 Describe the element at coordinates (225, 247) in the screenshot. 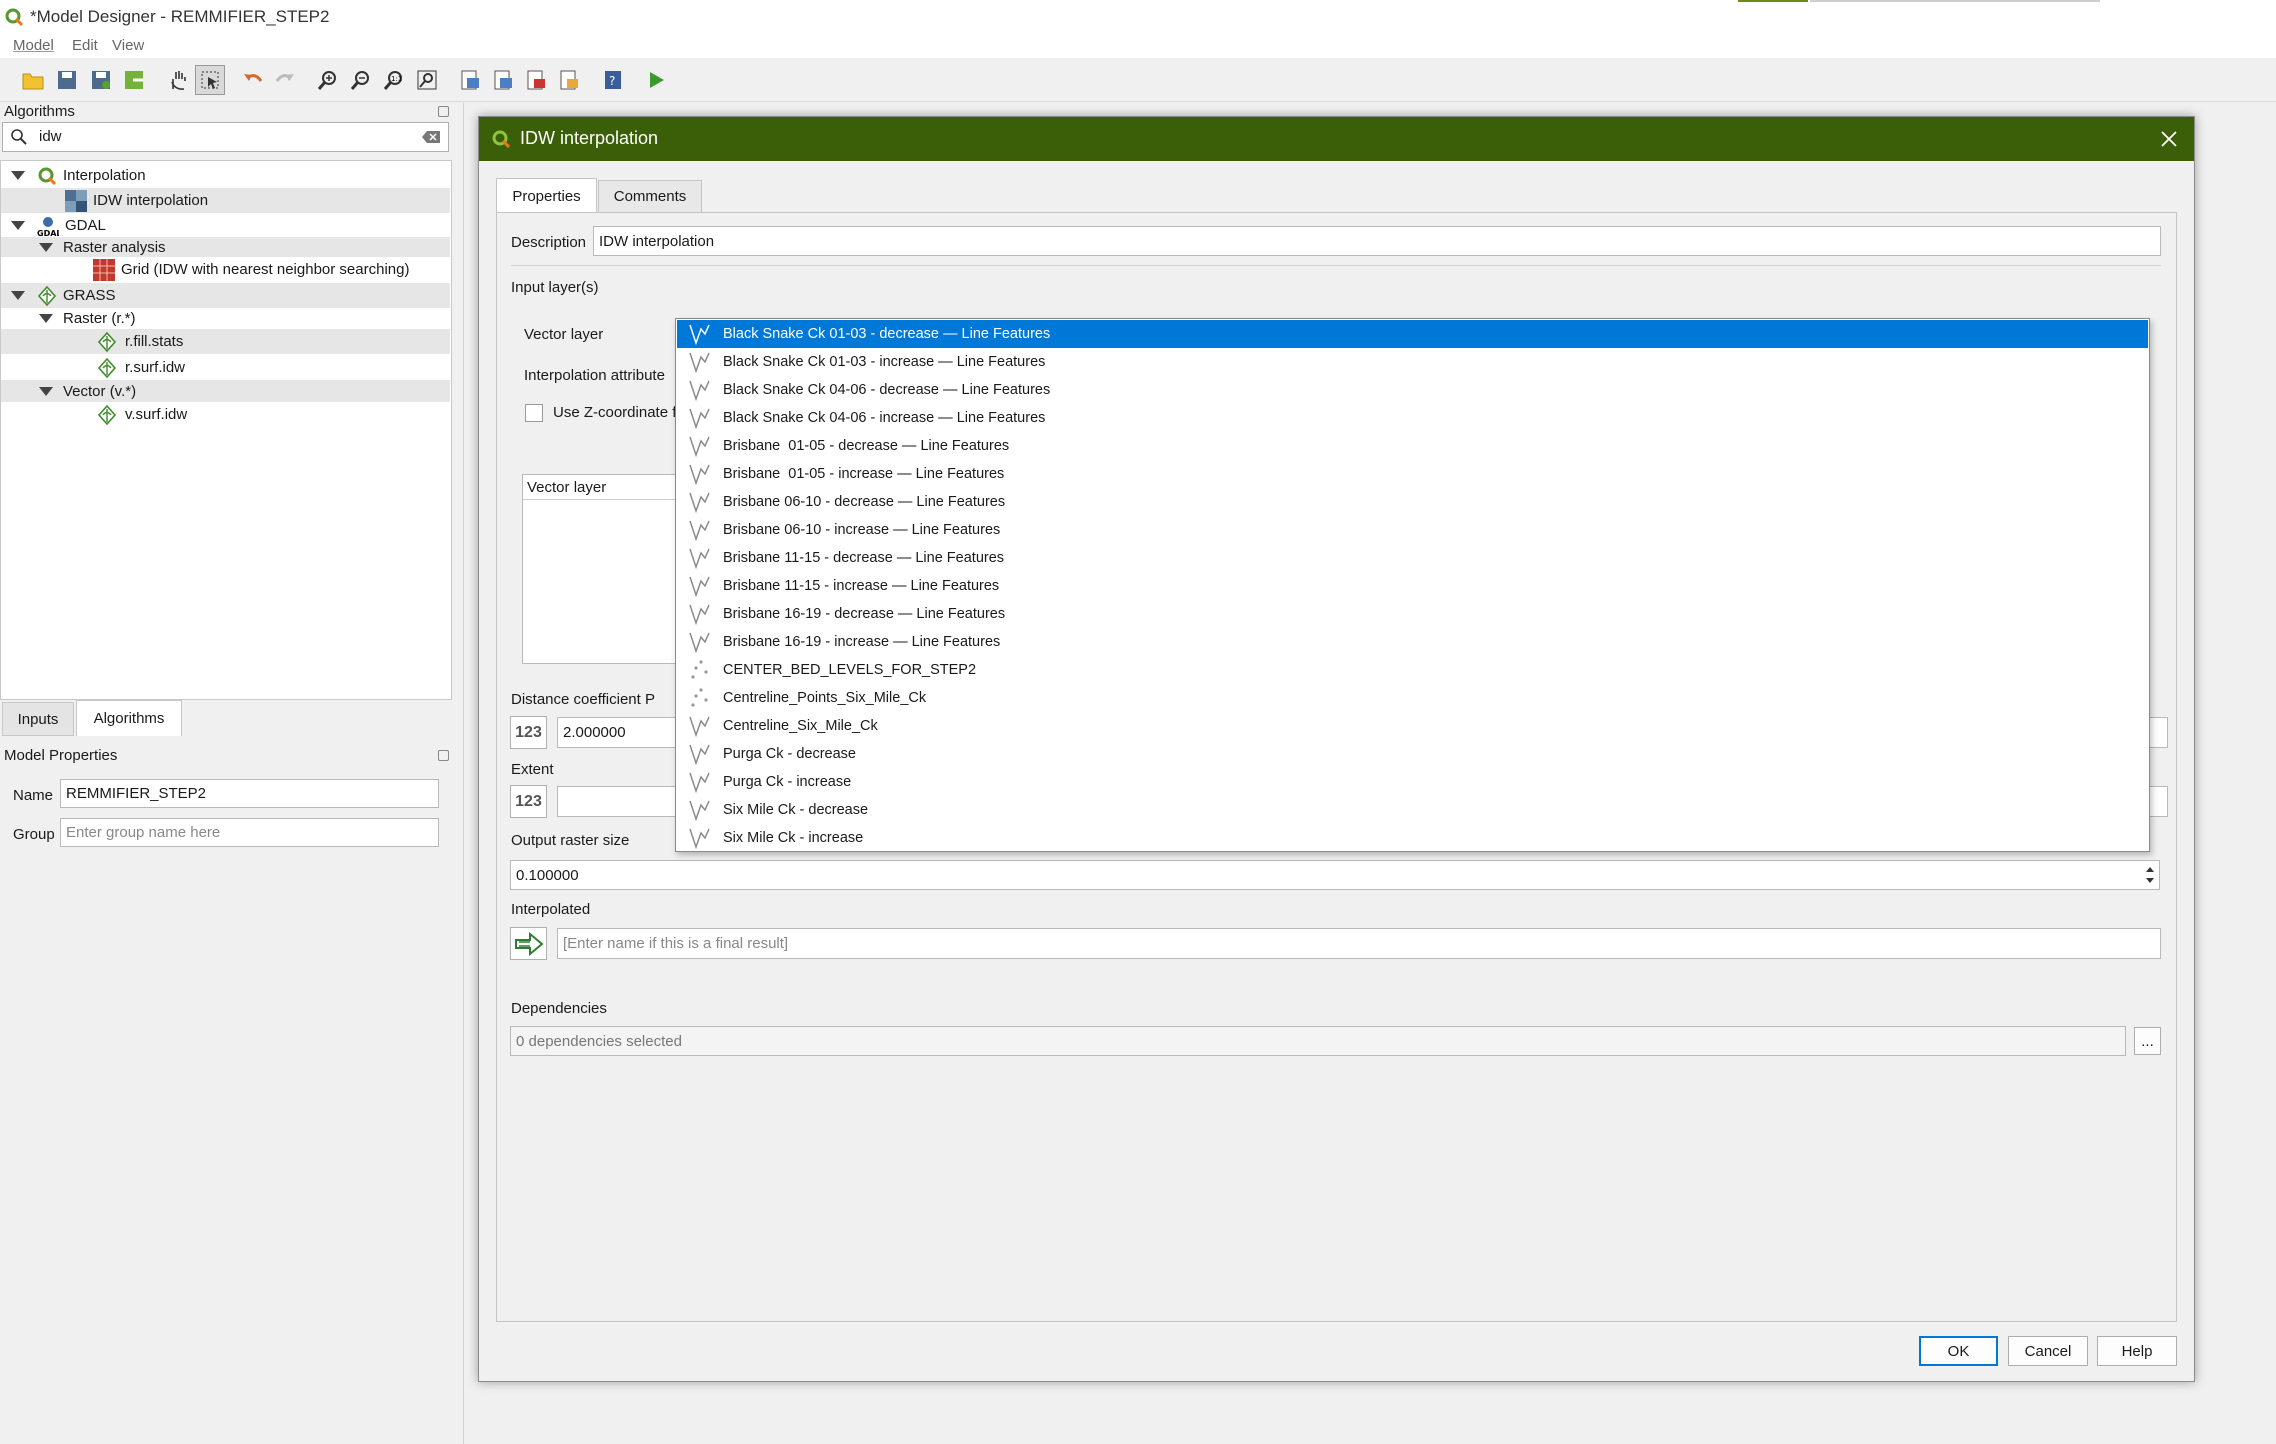

I see `tree-item-raster-analysis: Raster analysis` at that location.